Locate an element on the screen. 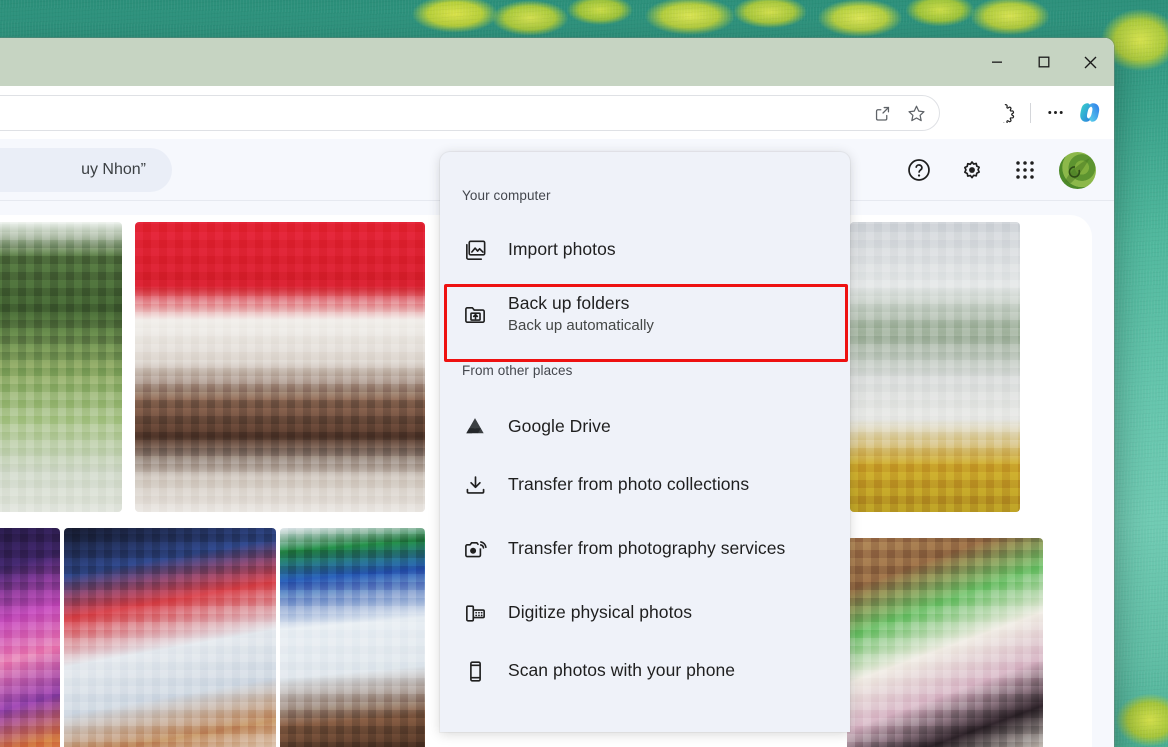 This screenshot has height=747, width=1168. copilot-icon is located at coordinates (1089, 113).